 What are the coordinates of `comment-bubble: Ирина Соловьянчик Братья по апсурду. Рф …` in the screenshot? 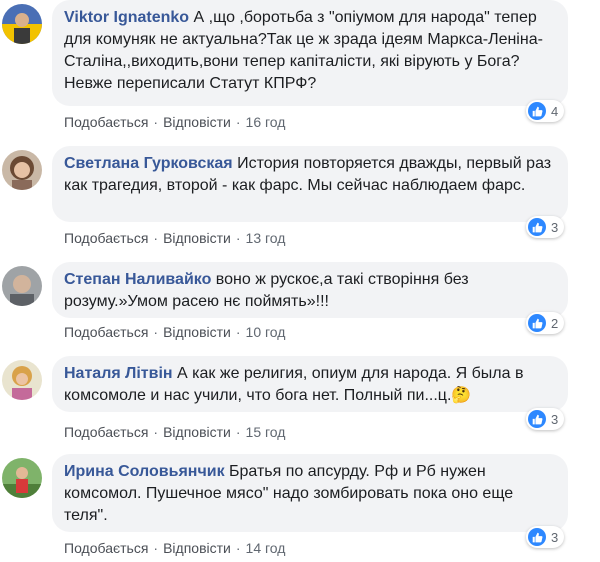 It's located at (310, 493).